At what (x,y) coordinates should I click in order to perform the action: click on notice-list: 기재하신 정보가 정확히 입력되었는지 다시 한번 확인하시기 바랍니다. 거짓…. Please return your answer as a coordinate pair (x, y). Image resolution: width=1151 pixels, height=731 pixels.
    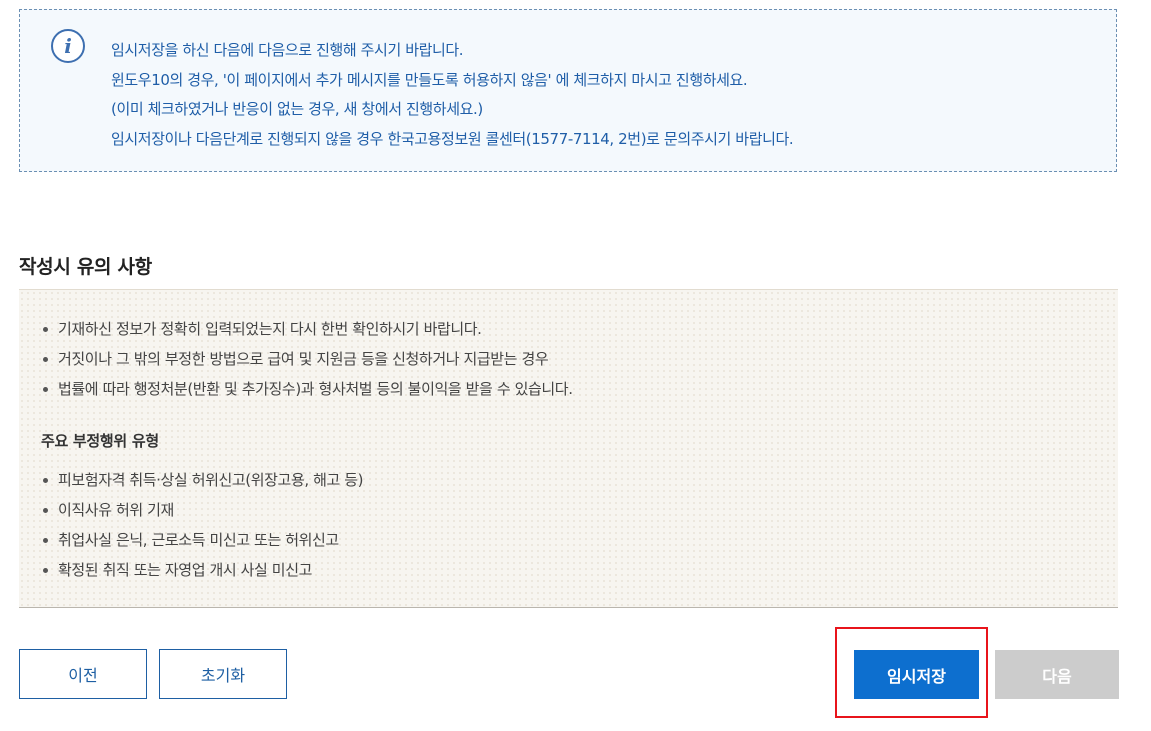
    Looking at the image, I should click on (307, 359).